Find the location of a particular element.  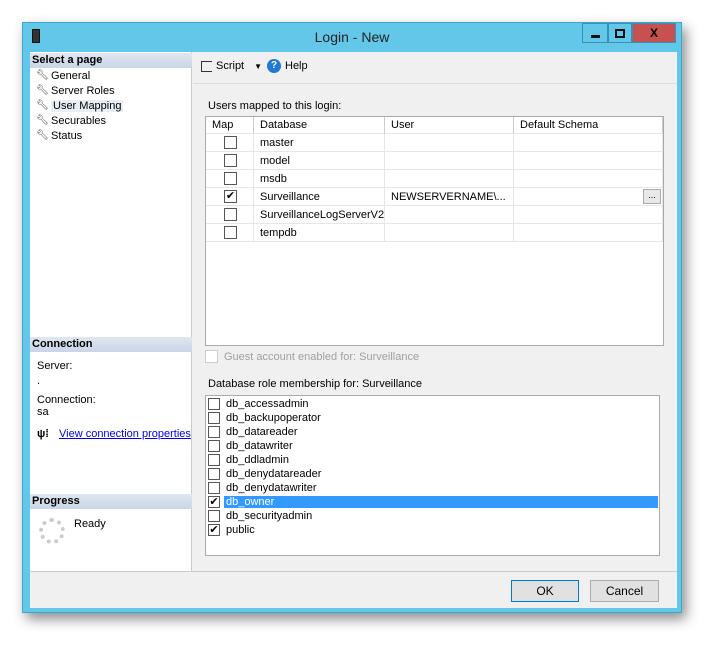

role-item-db_denydatareader: db_denydatareader is located at coordinates (433, 474).